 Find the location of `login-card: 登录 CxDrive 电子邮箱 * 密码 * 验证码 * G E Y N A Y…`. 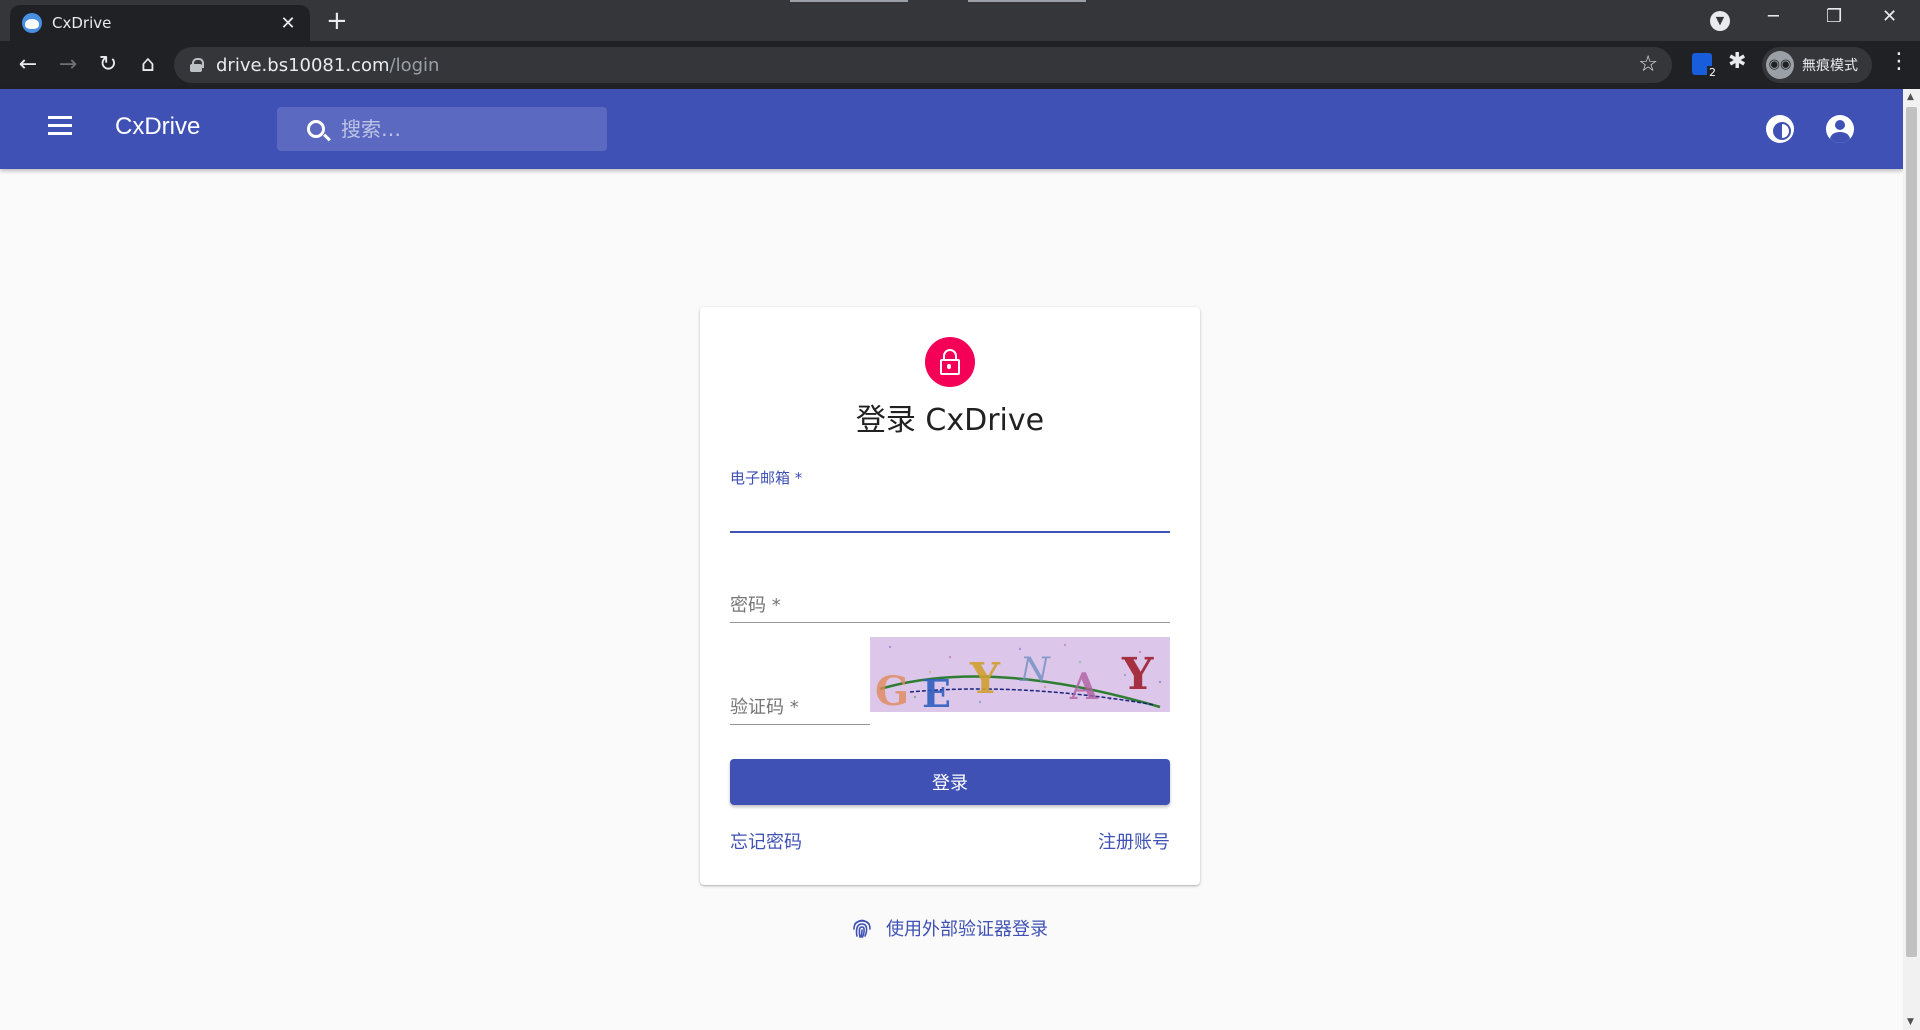

login-card: 登录 CxDrive 电子邮箱 * 密码 * 验证码 * G E Y N A Y… is located at coordinates (950, 596).